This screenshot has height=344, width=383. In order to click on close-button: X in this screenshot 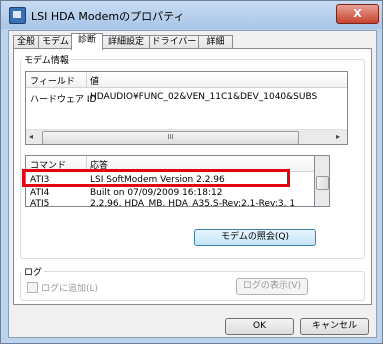, I will do `click(357, 14)`.